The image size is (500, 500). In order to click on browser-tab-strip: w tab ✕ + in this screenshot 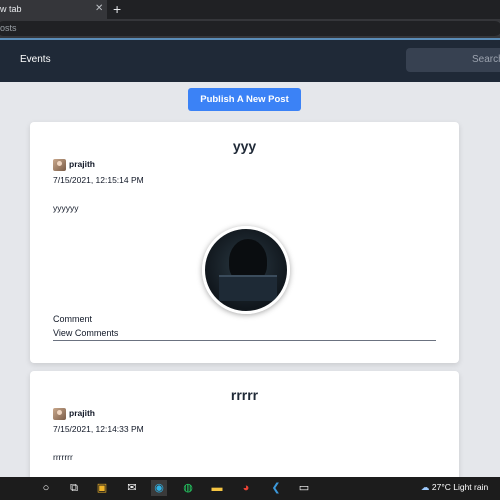, I will do `click(250, 9)`.